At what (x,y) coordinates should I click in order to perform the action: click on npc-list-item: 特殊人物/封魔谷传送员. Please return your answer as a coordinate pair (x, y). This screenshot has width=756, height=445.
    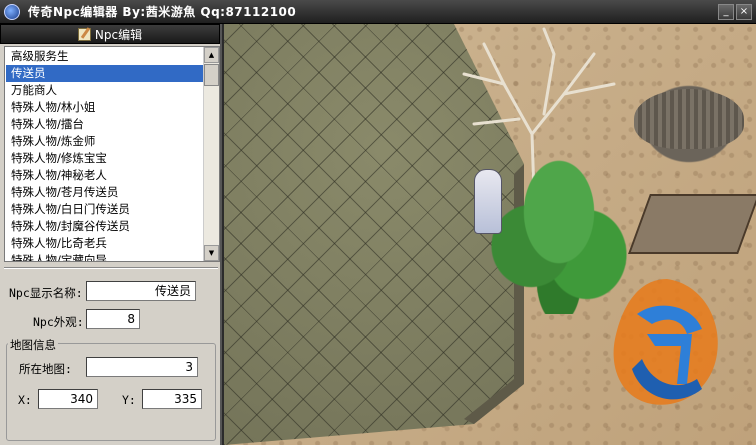
    Looking at the image, I should click on (105, 226).